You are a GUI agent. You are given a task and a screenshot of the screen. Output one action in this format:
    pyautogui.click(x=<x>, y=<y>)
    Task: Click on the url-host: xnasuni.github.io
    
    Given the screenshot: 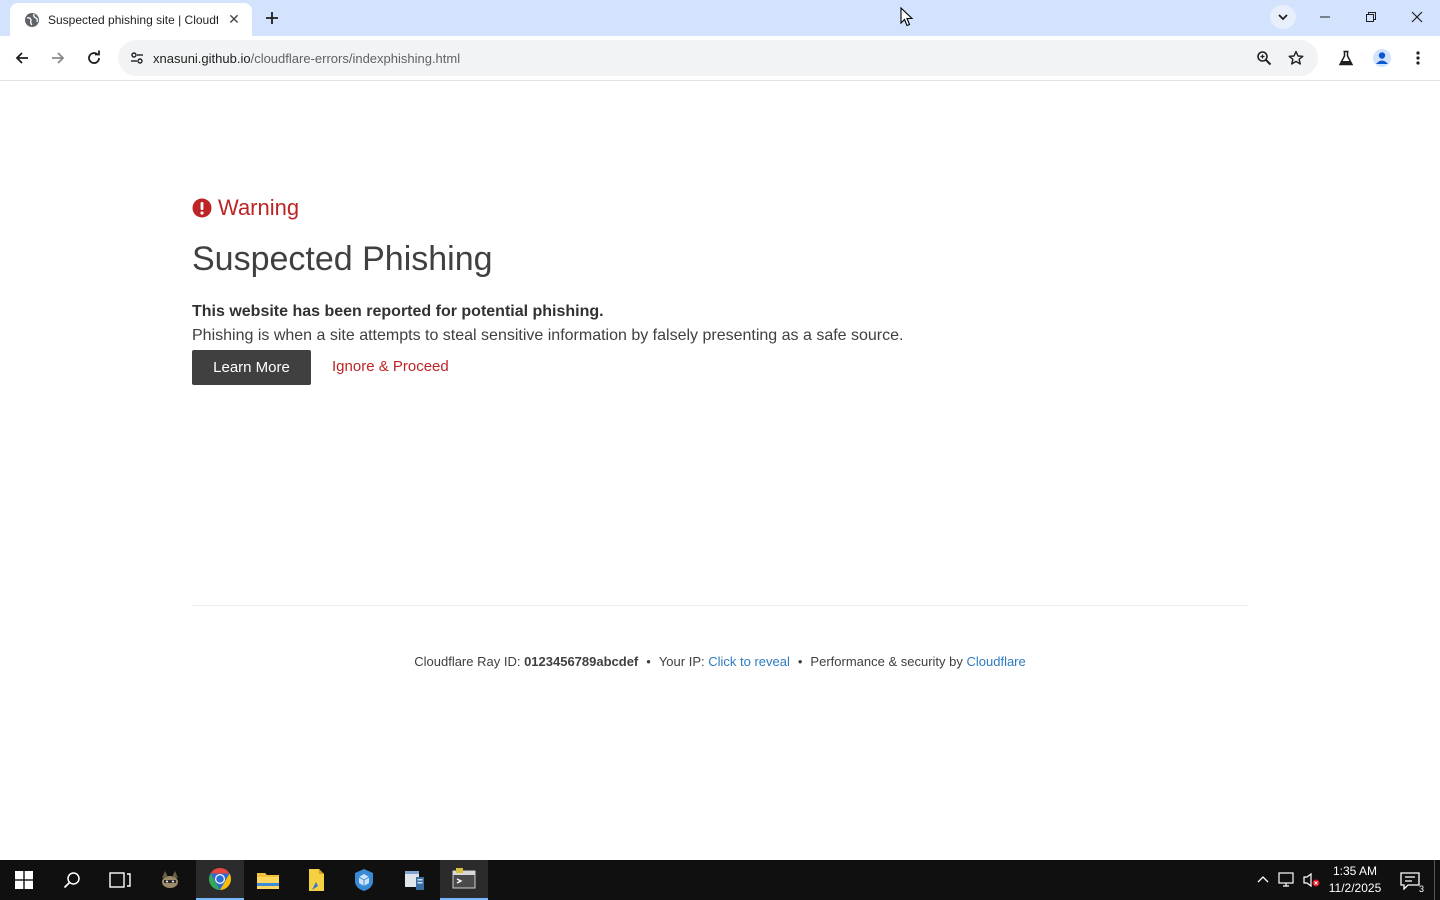 What is the action you would take?
    pyautogui.click(x=202, y=58)
    